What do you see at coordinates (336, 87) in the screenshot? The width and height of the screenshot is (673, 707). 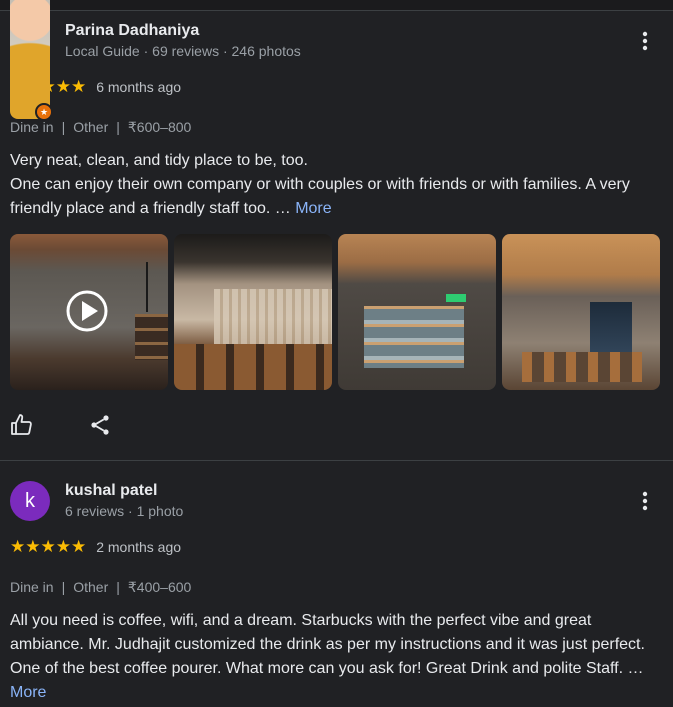 I see `rating-row: ★★★★★ 6 months ago` at bounding box center [336, 87].